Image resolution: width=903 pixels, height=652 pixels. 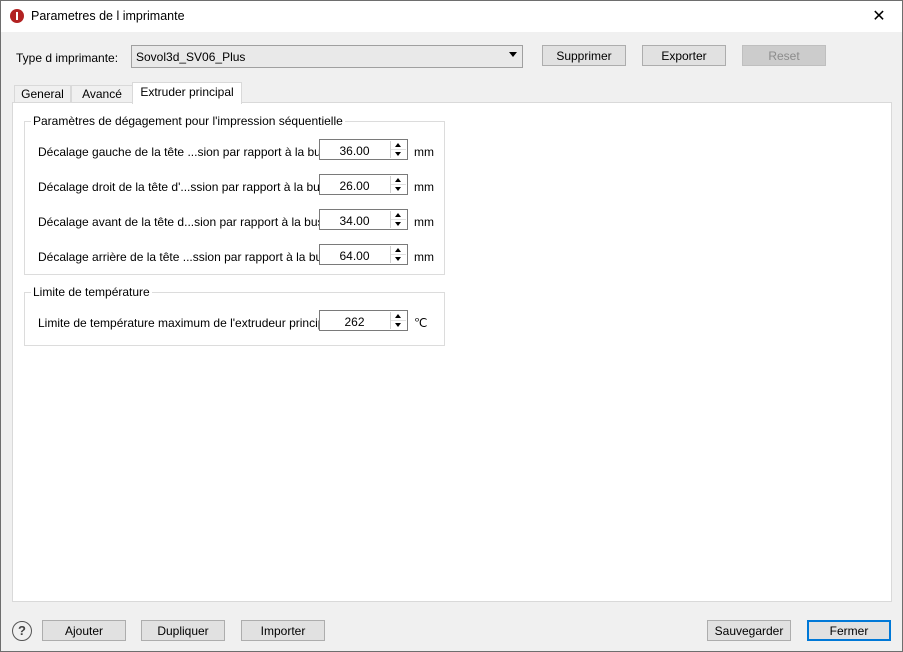 I want to click on front-offset-spinbox: 34.00, so click(x=363, y=219).